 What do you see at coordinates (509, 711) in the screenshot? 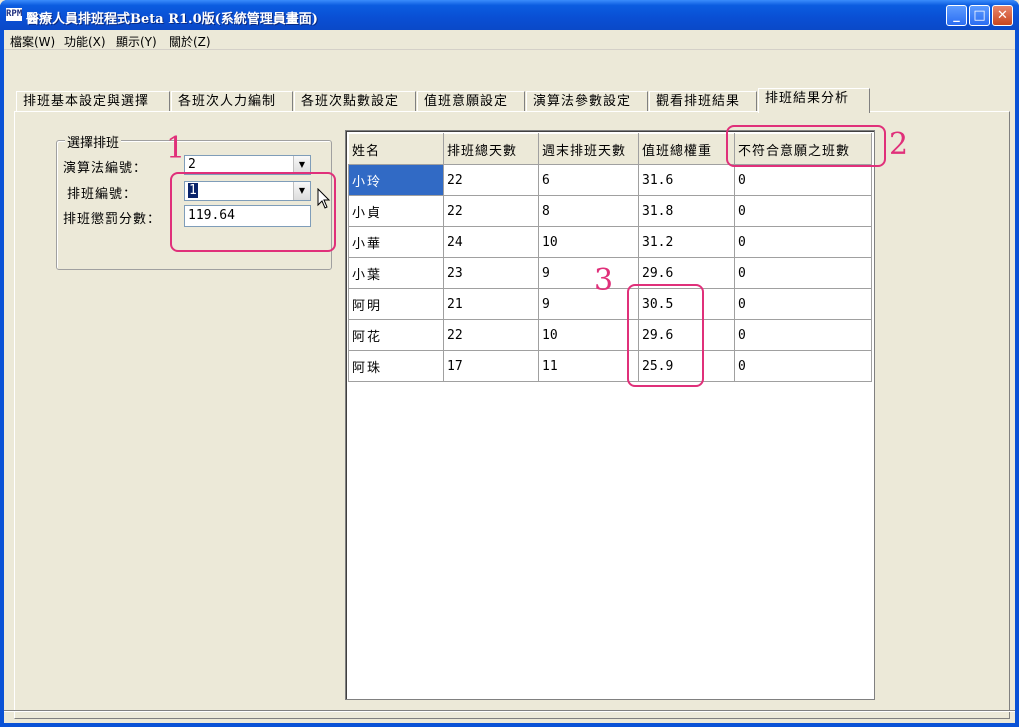
I see `bottom-divider` at bounding box center [509, 711].